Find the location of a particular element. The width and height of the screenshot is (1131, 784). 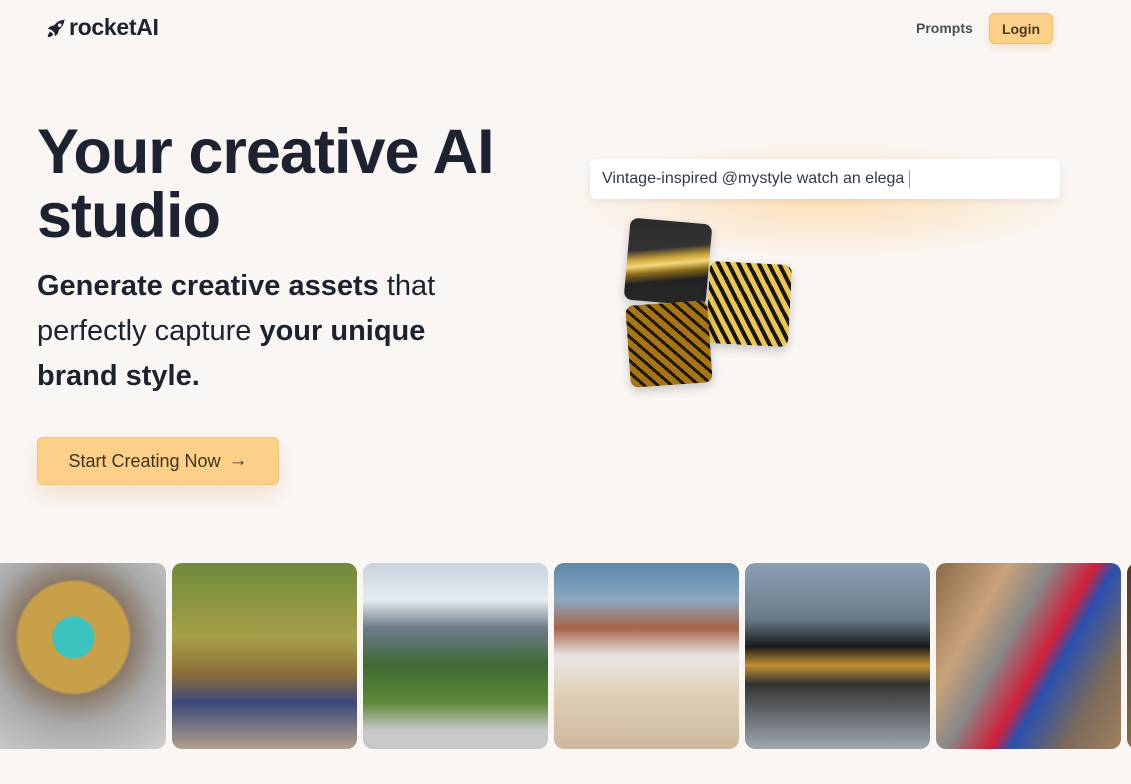

subtitle-bold-1: Generate creative assets is located at coordinates (208, 286).